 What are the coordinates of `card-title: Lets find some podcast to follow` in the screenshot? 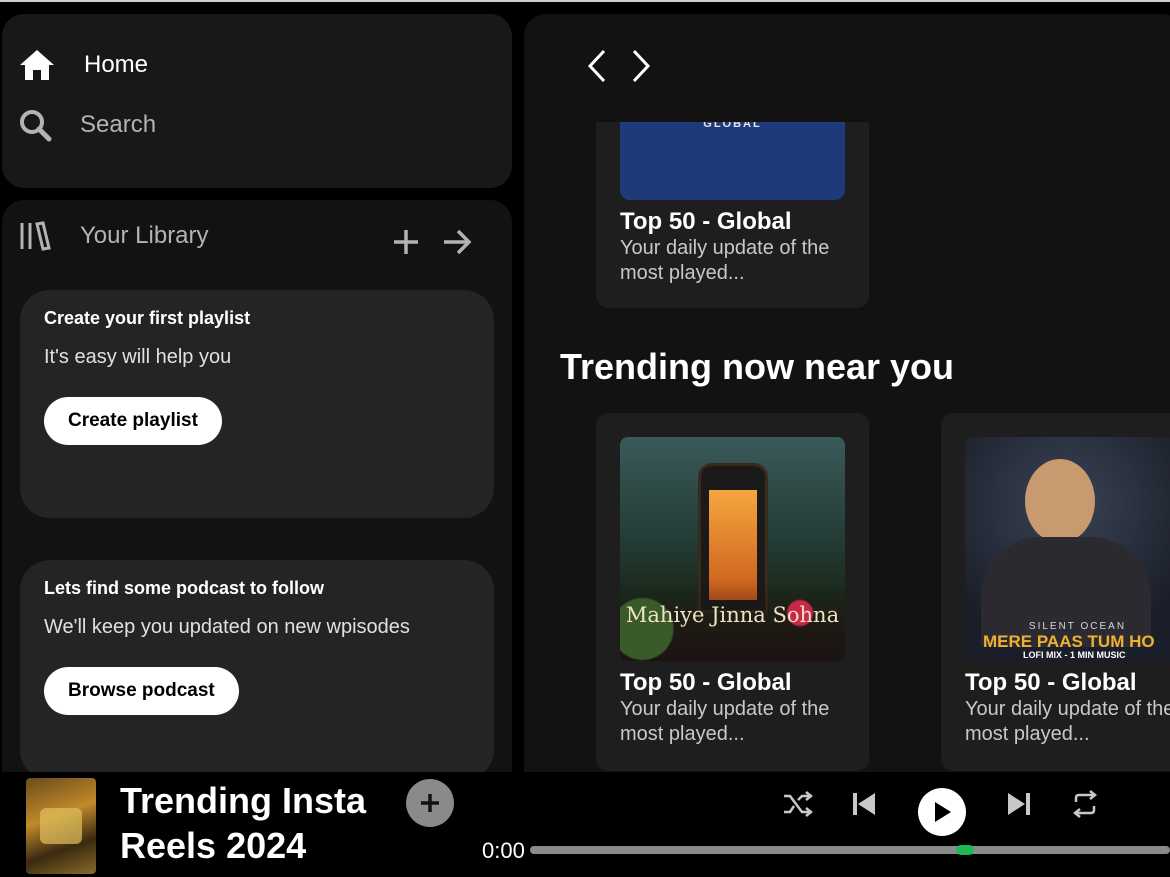 It's located at (184, 588).